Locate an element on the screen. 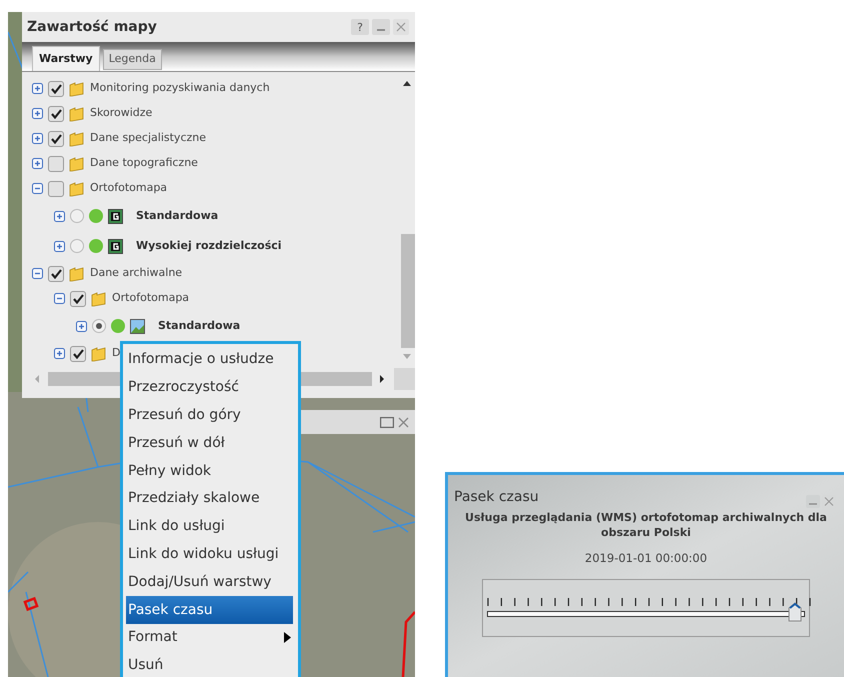  window-title: Zawartość mapy is located at coordinates (92, 27).